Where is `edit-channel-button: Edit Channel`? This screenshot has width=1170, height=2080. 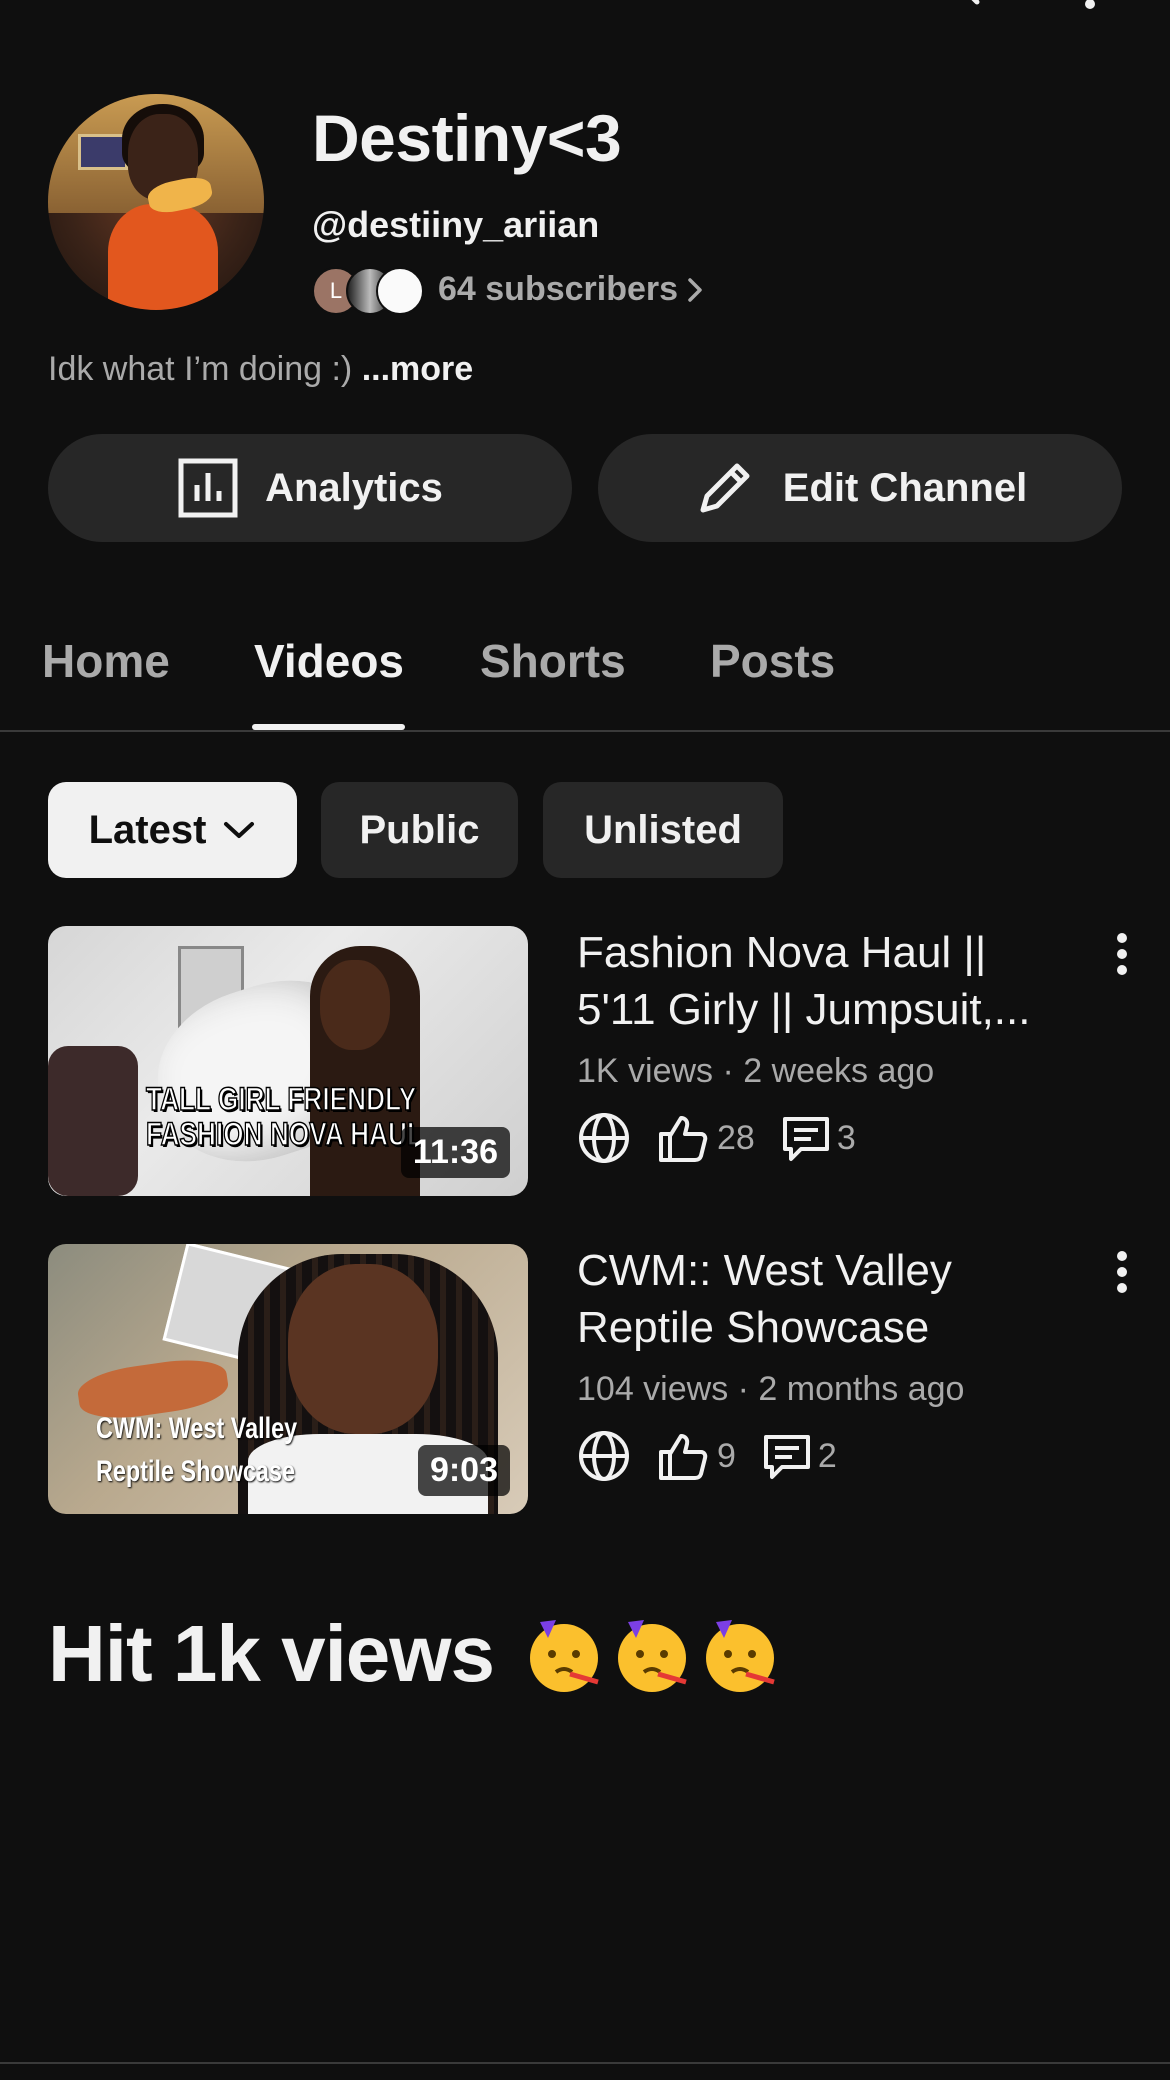 edit-channel-button: Edit Channel is located at coordinates (860, 488).